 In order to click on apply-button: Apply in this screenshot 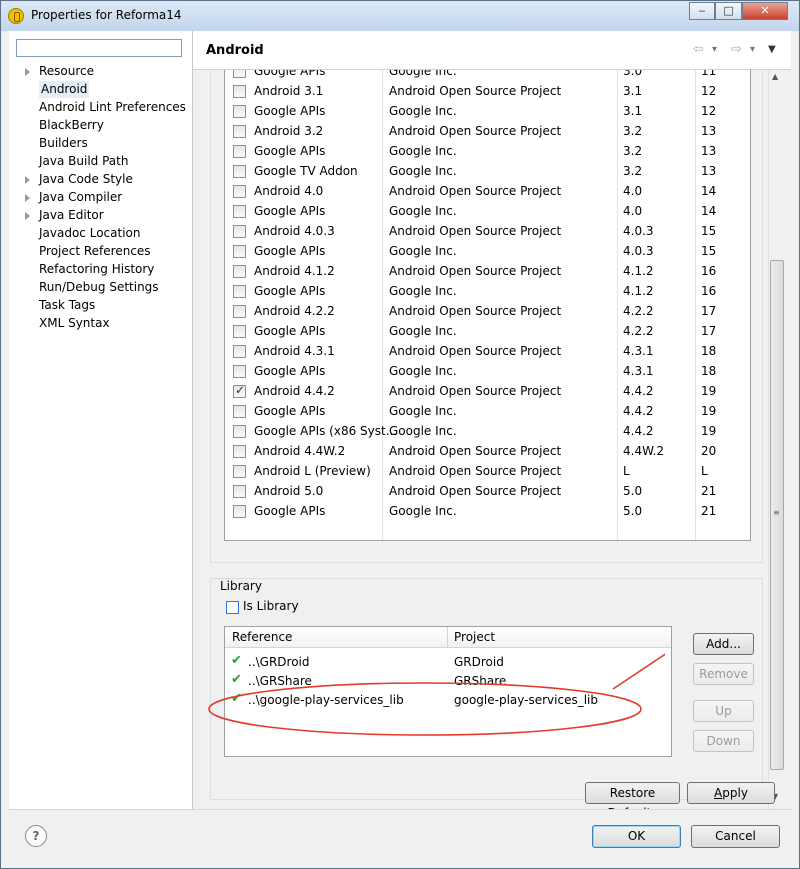, I will do `click(731, 793)`.